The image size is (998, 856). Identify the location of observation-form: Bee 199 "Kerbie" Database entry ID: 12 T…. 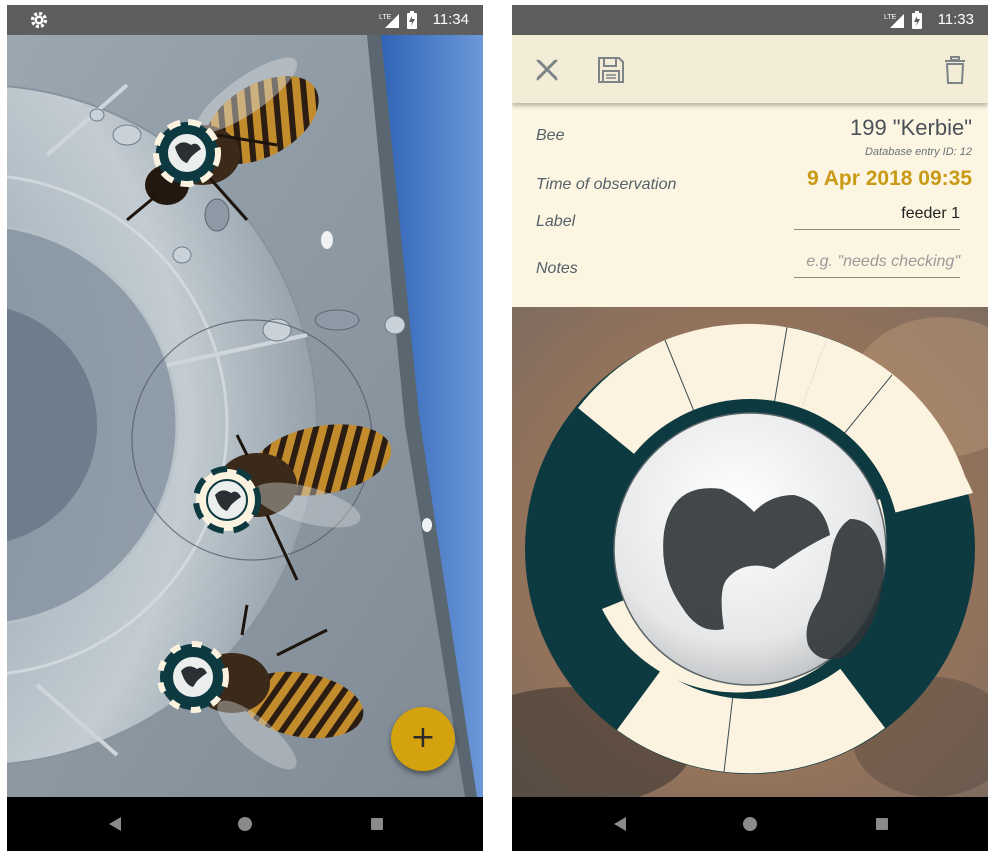
(750, 205).